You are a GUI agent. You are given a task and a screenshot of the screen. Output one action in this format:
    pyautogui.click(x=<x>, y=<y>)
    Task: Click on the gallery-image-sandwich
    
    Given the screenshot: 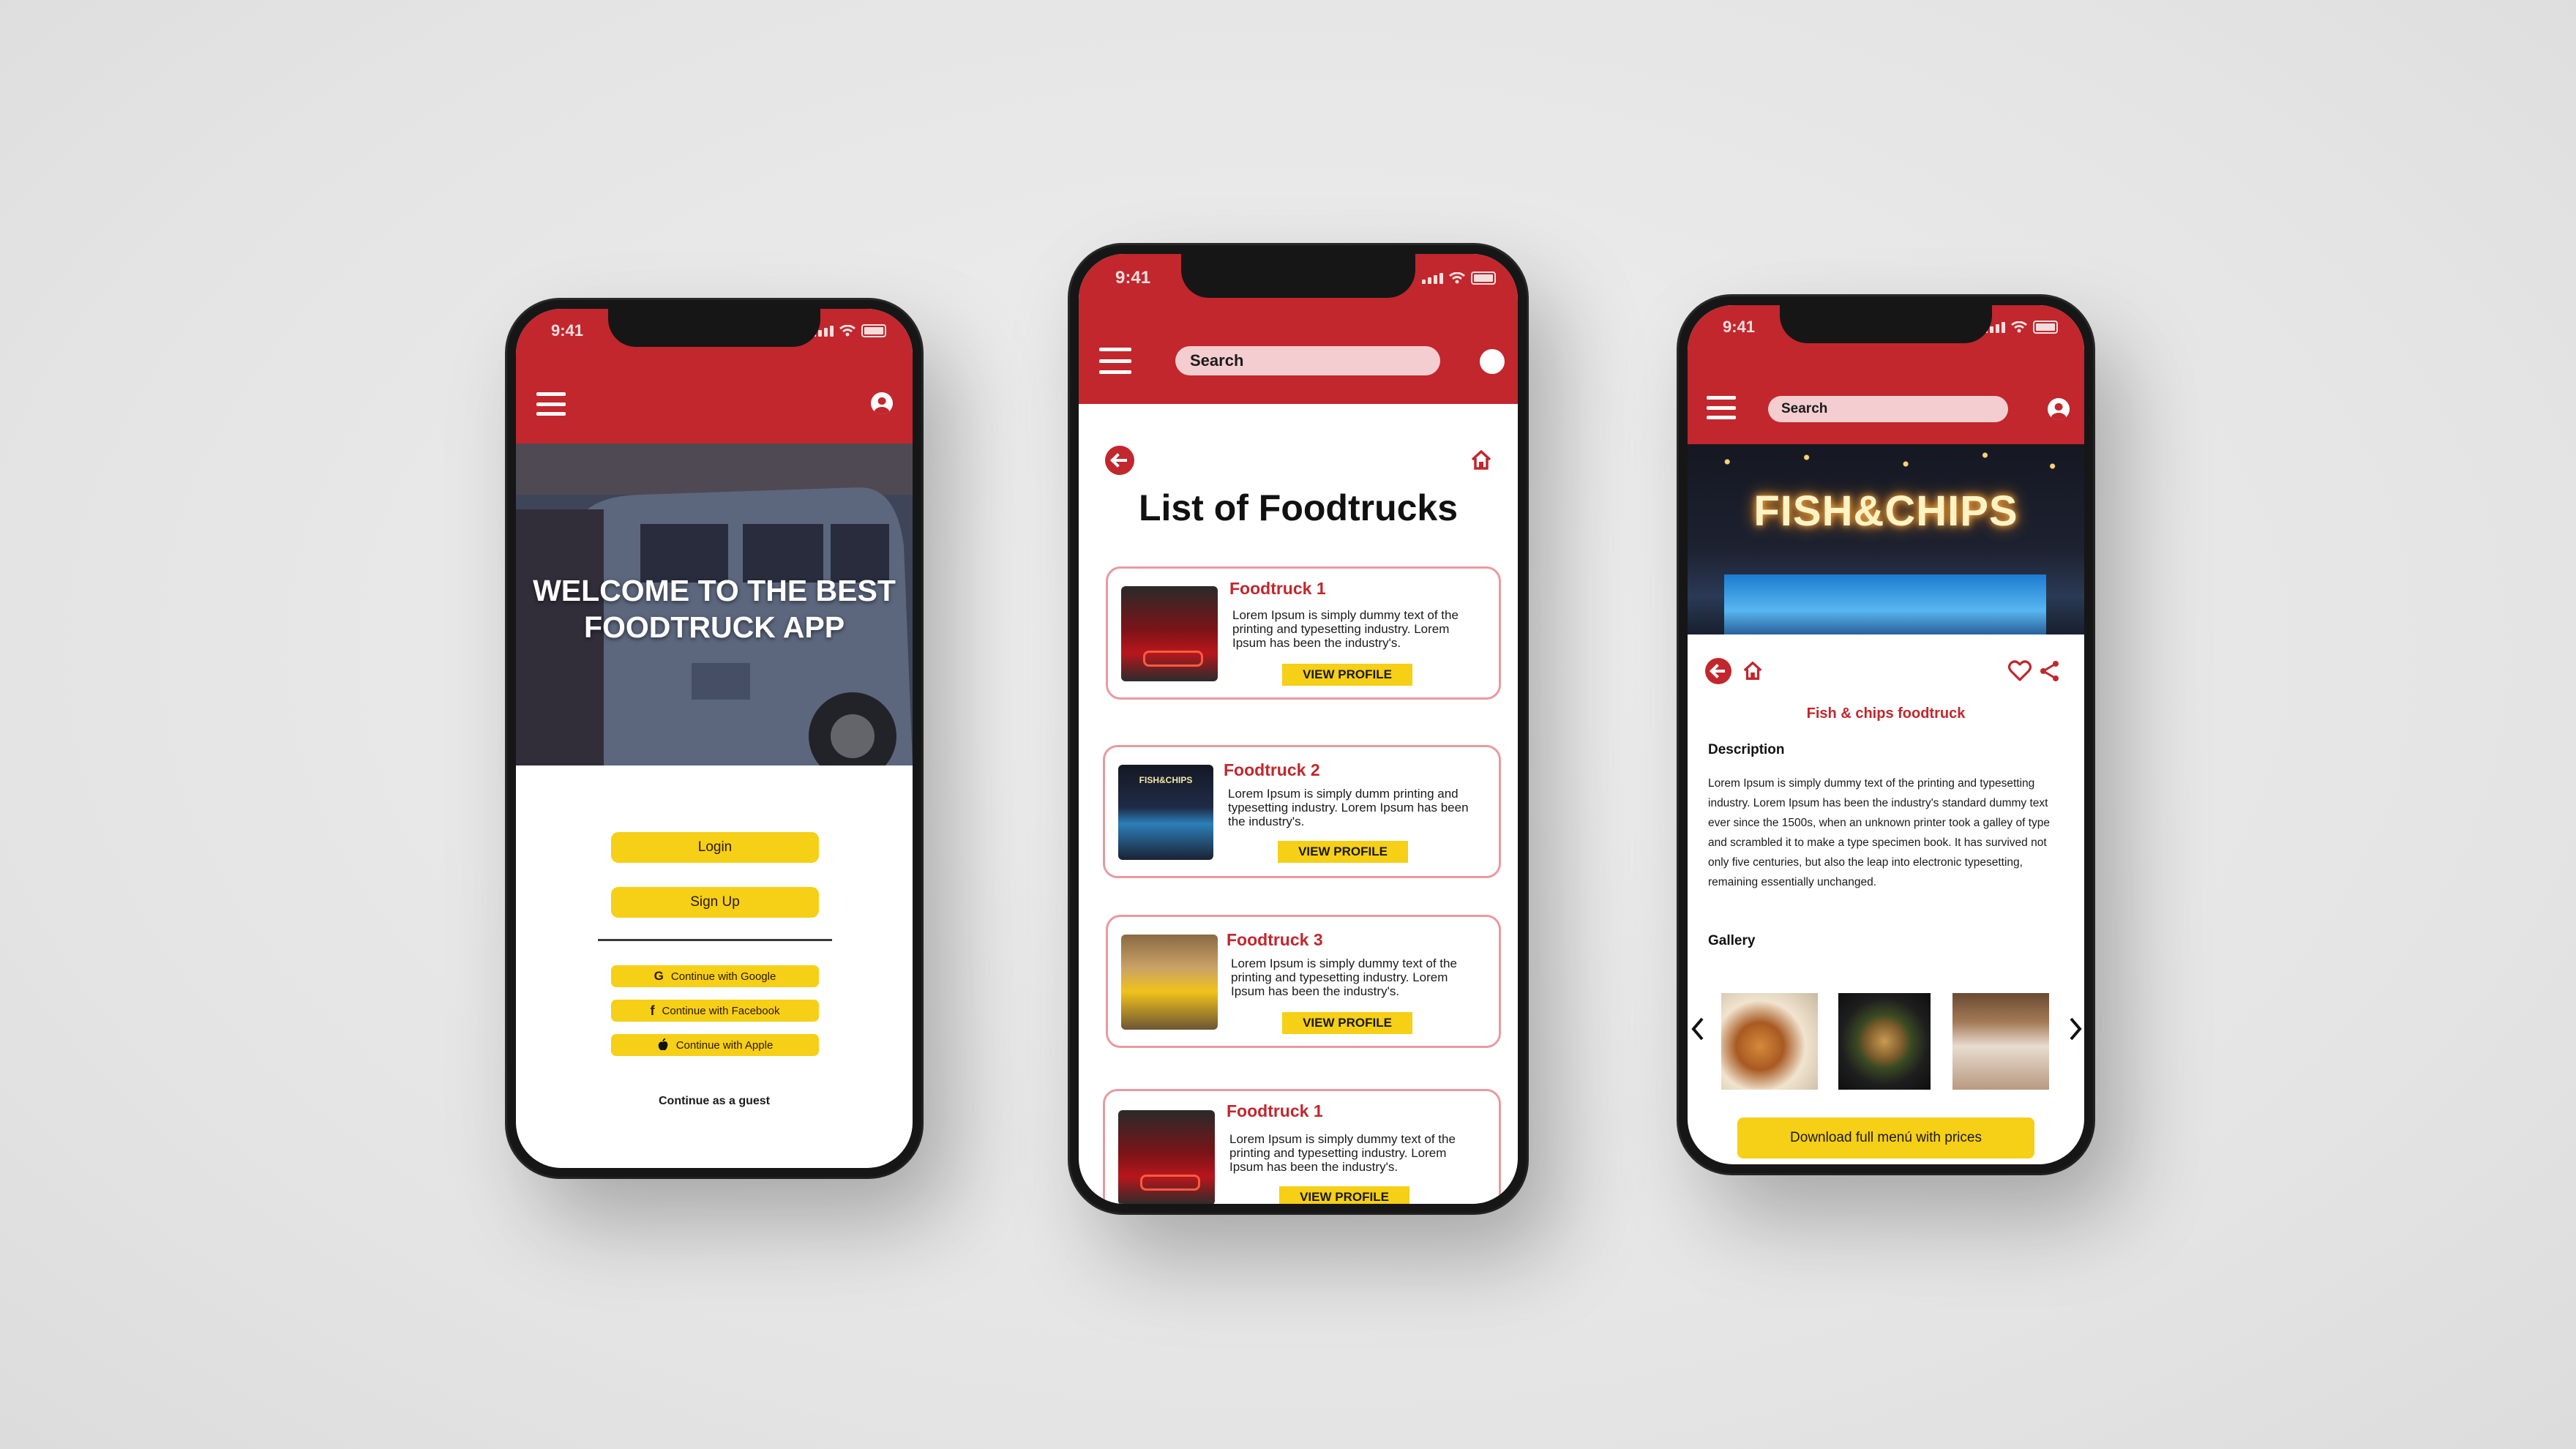 What is the action you would take?
    pyautogui.click(x=1884, y=1041)
    